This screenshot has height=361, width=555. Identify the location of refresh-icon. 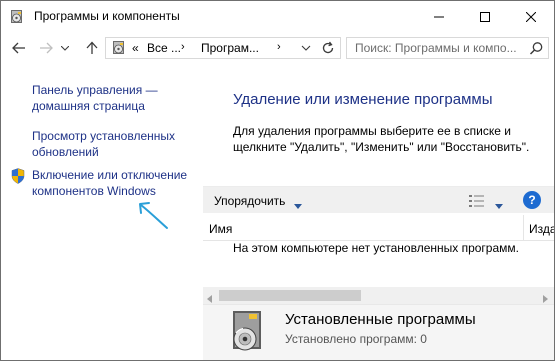
(328, 47).